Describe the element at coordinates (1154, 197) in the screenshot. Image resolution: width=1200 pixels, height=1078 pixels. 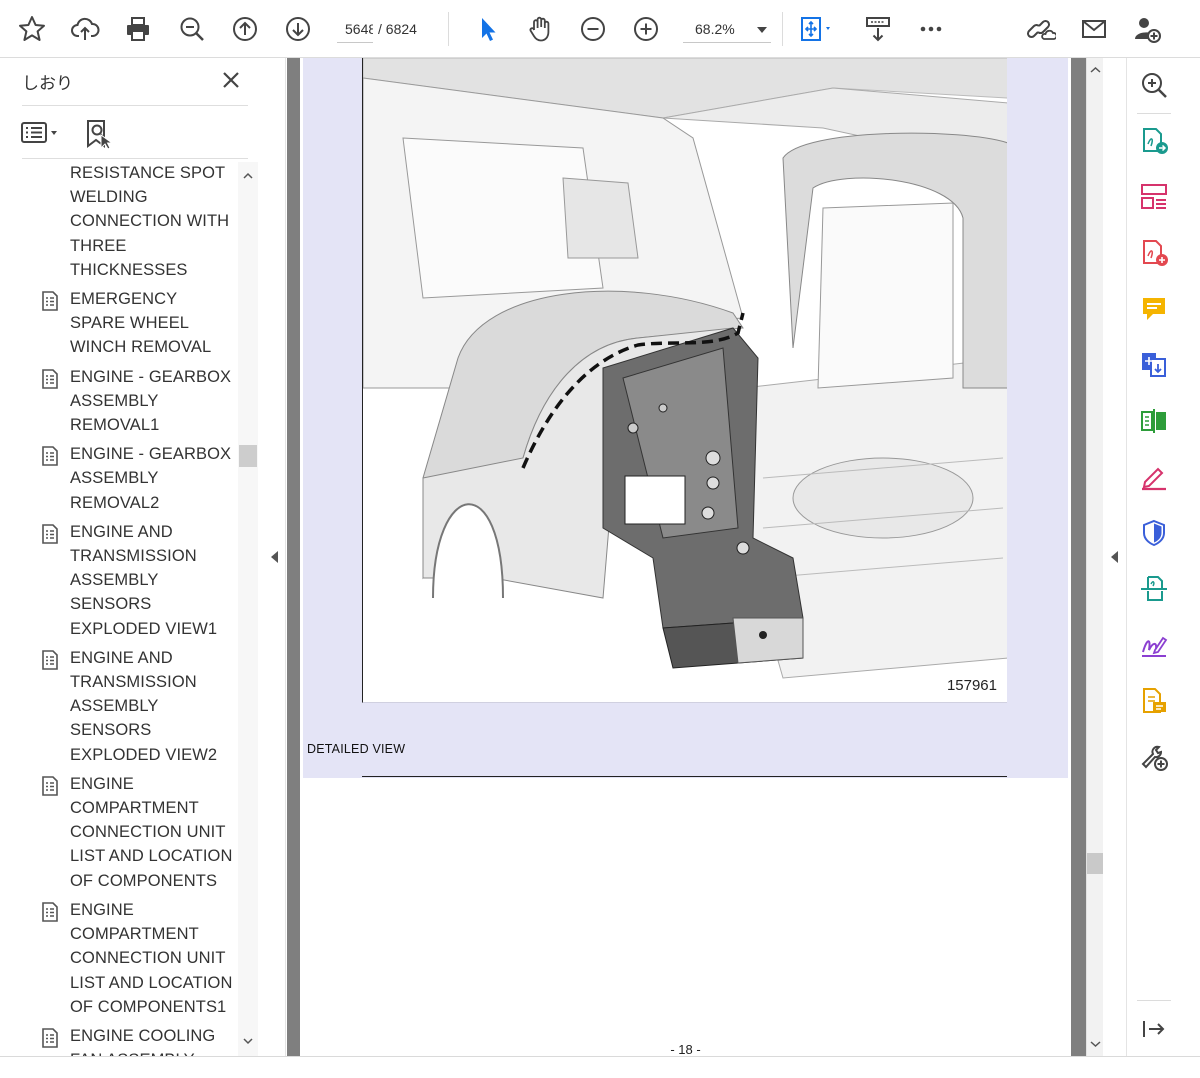
I see `organize-pages-icon` at that location.